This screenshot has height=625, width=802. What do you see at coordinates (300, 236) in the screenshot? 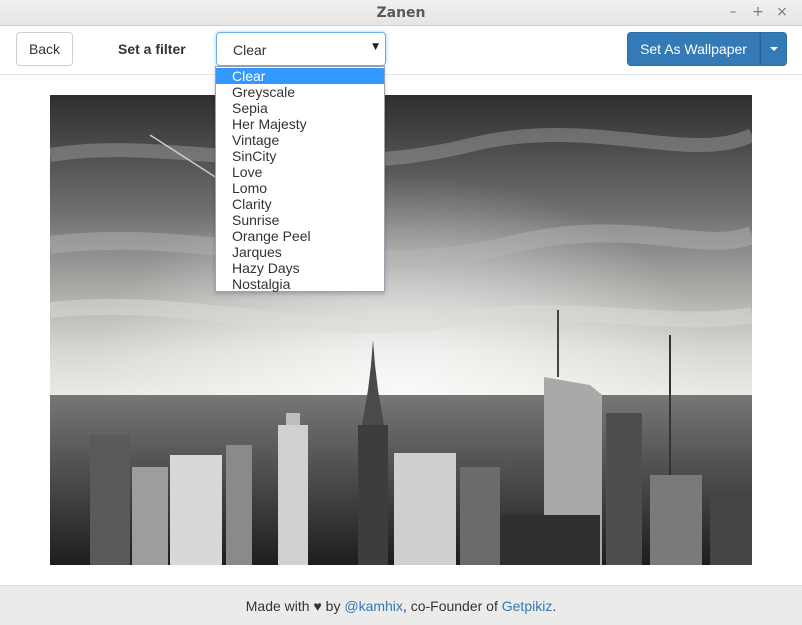
I see `filter-option-orange-peel: Orange Peel` at bounding box center [300, 236].